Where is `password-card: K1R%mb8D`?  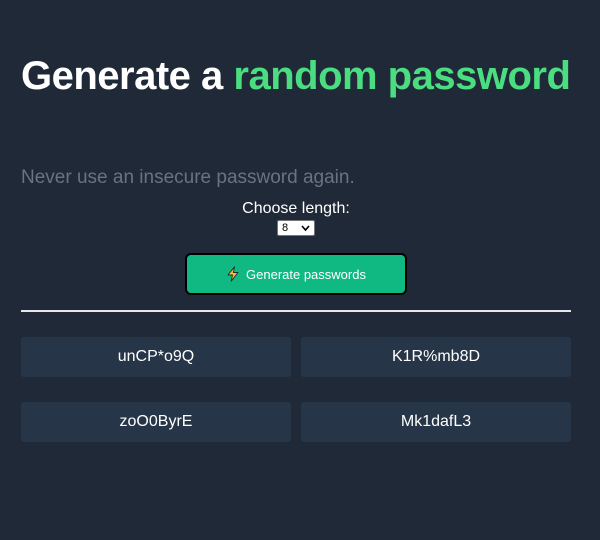 password-card: K1R%mb8D is located at coordinates (436, 357).